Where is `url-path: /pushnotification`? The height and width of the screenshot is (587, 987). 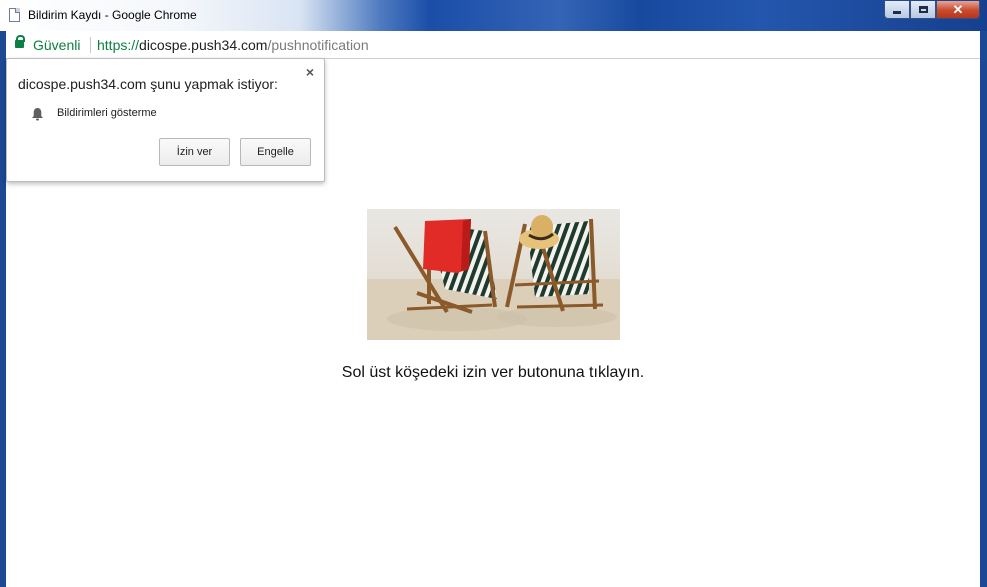 url-path: /pushnotification is located at coordinates (318, 45).